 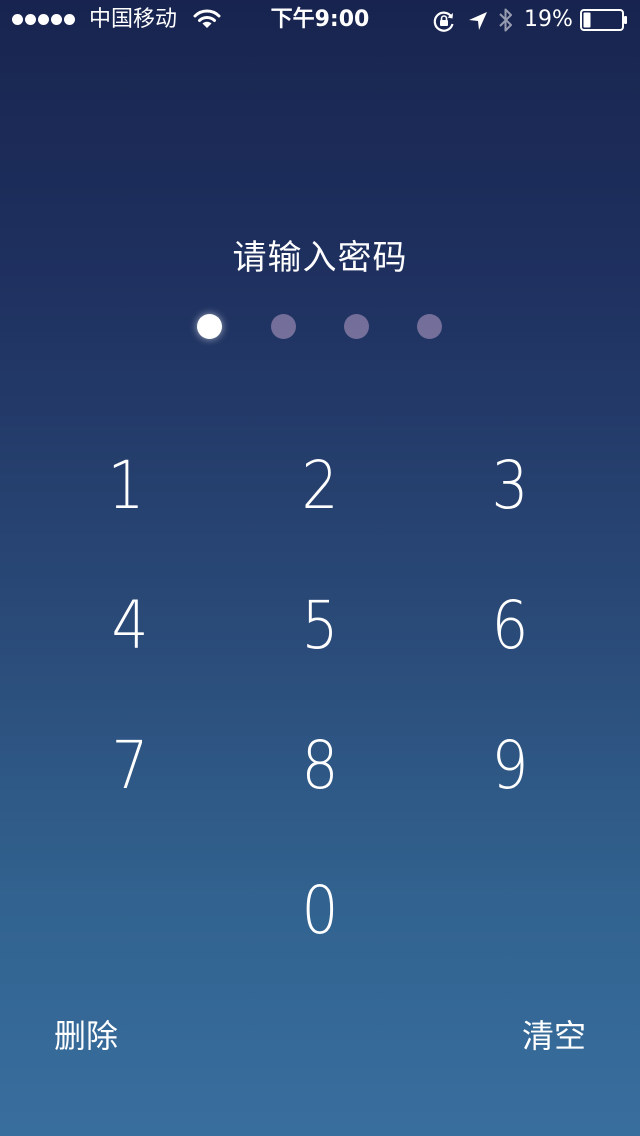 I want to click on key-7: 7, so click(x=130, y=766).